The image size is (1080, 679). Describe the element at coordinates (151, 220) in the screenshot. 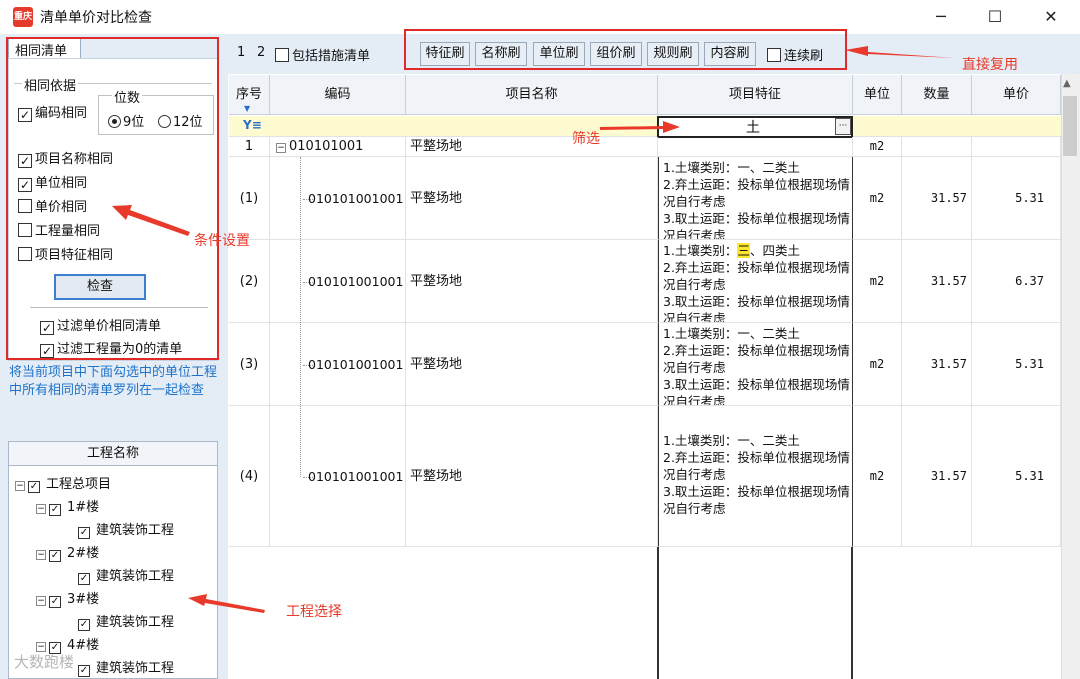

I see `arrow-conditions-icon` at that location.